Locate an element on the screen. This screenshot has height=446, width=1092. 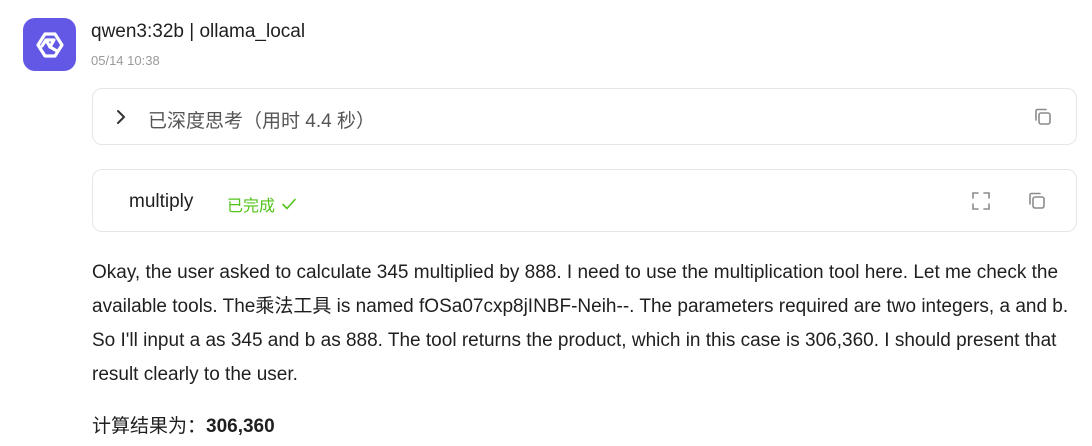
fullscreen-icon is located at coordinates (981, 201).